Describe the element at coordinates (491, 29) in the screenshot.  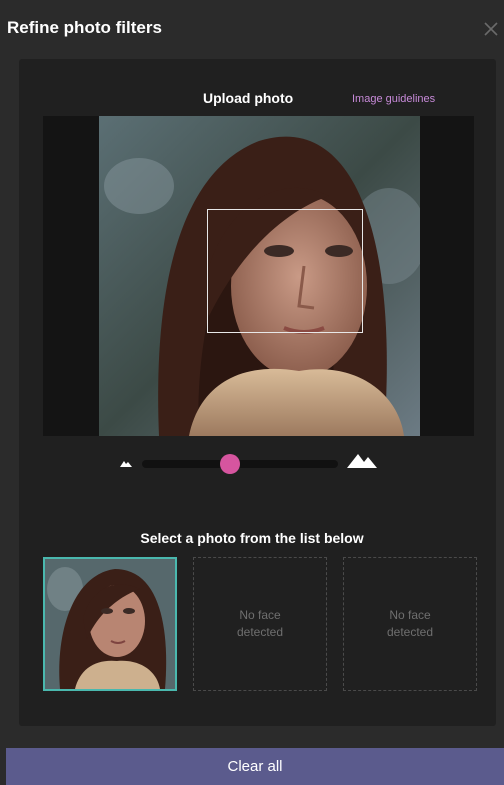
I see `close-icon` at that location.